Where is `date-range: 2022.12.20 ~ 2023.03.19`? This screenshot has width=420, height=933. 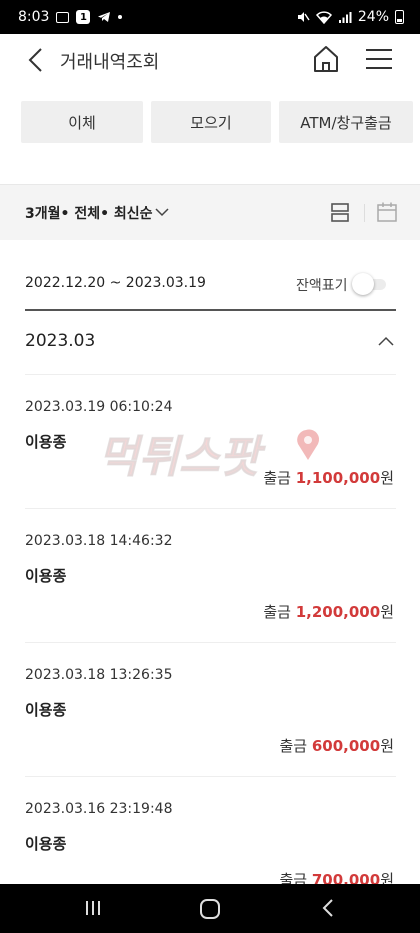
date-range: 2022.12.20 ~ 2023.03.19 is located at coordinates (115, 283).